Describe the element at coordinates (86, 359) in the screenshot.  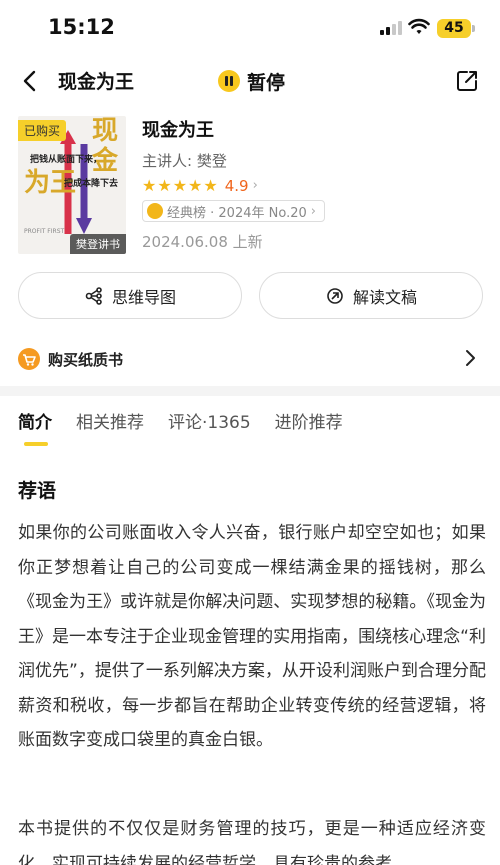
I see `buy-label: 购买纸质书` at that location.